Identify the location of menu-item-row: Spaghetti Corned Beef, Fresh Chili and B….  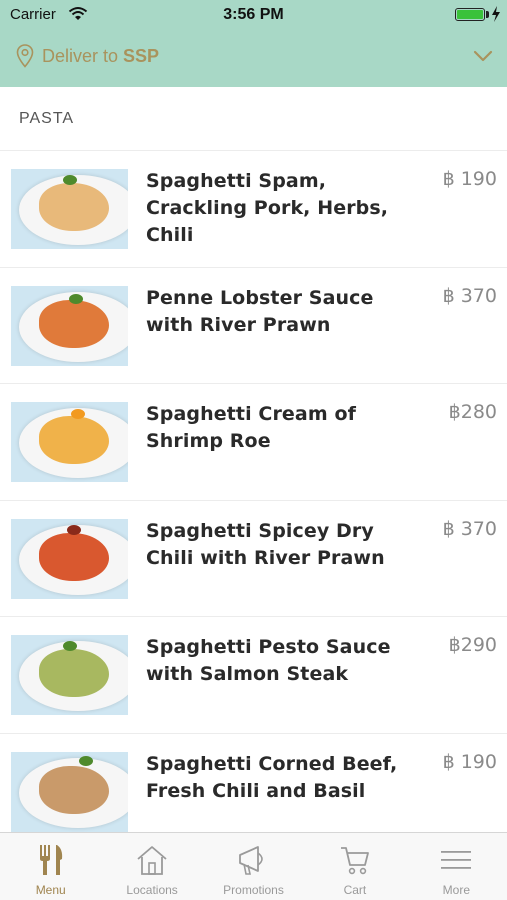
(253, 783).